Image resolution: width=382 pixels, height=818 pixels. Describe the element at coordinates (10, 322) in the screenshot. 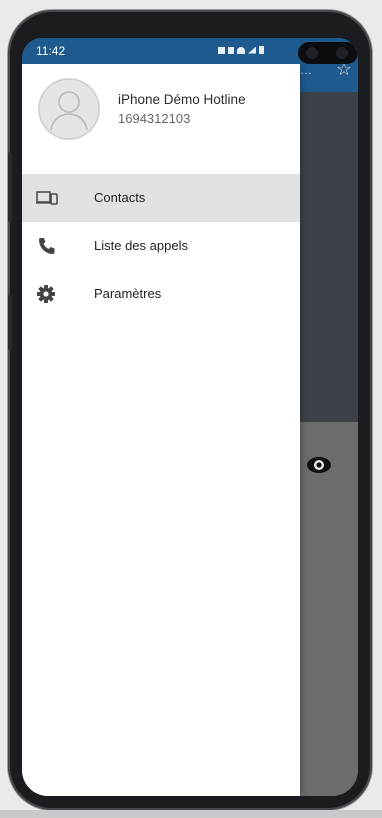

I see `power-button` at that location.